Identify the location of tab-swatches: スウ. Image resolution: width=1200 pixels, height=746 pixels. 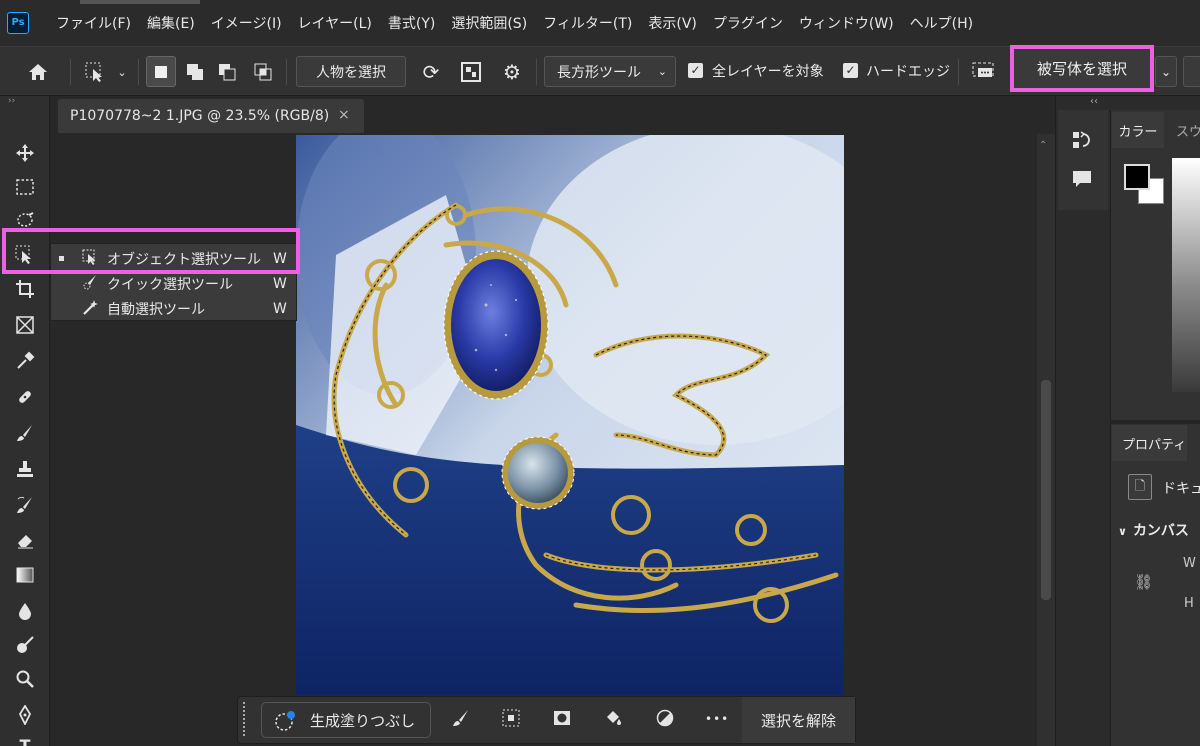
(1186, 130).